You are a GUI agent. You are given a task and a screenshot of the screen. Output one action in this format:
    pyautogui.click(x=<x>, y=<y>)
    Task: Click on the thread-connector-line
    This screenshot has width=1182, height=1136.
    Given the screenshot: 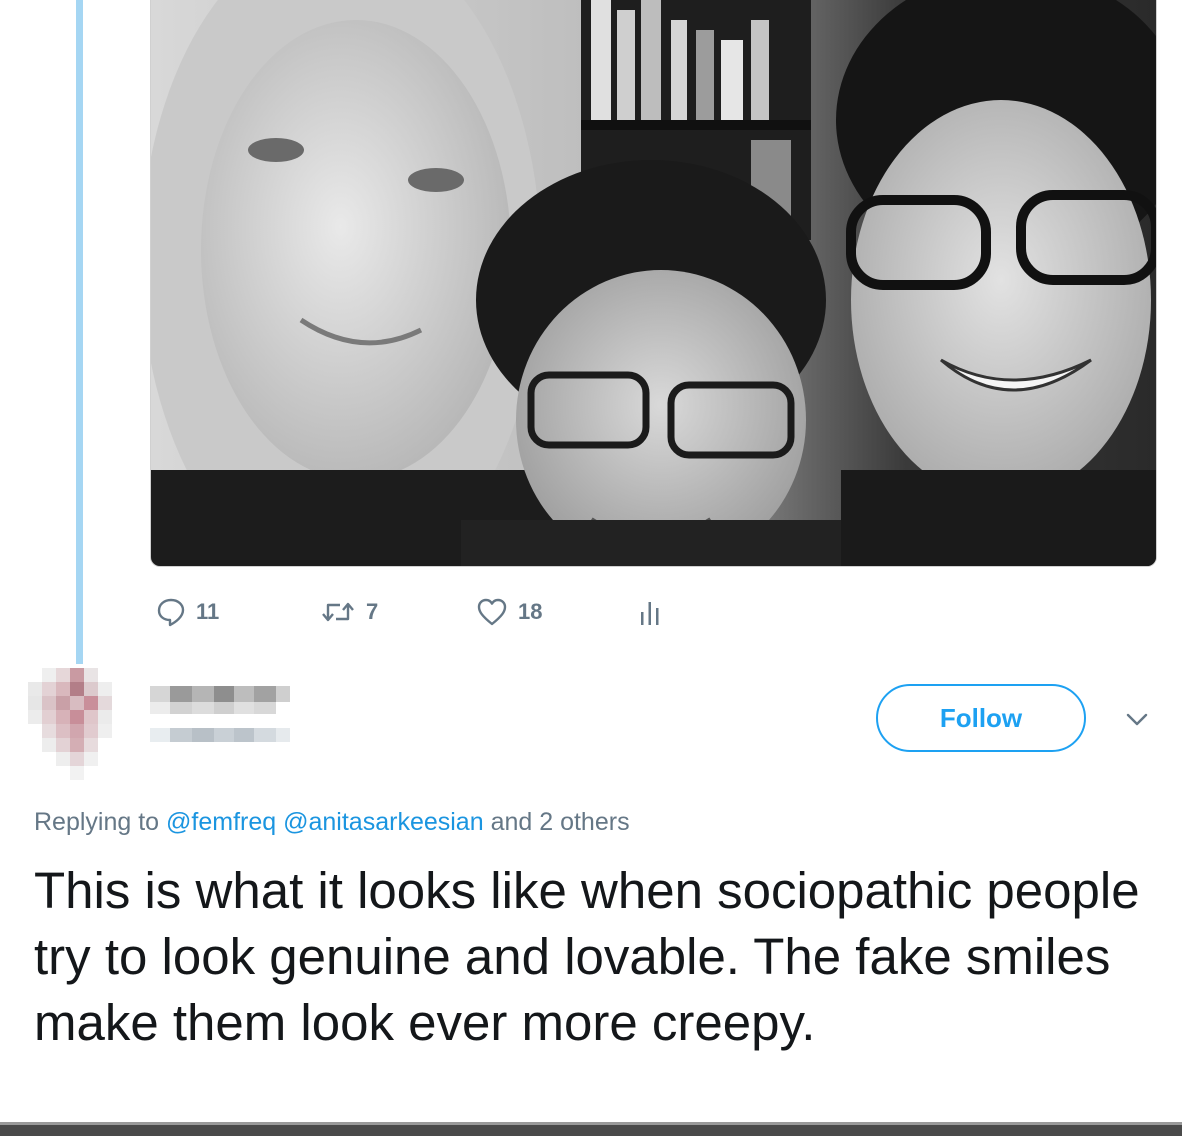 What is the action you would take?
    pyautogui.click(x=79, y=332)
    